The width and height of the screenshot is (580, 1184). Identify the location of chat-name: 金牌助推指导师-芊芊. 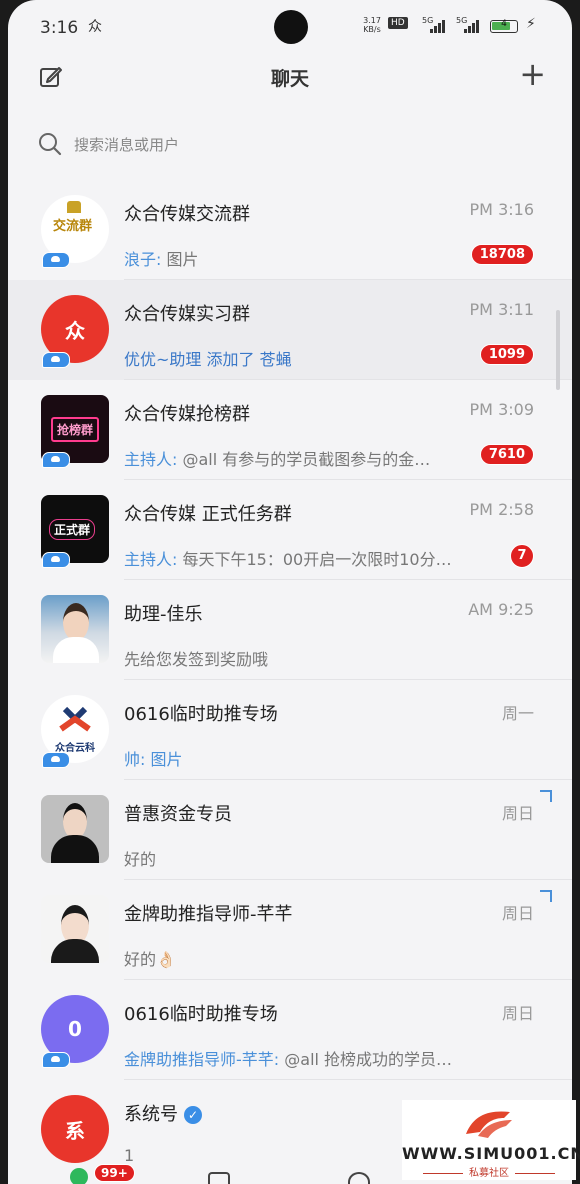
(208, 914).